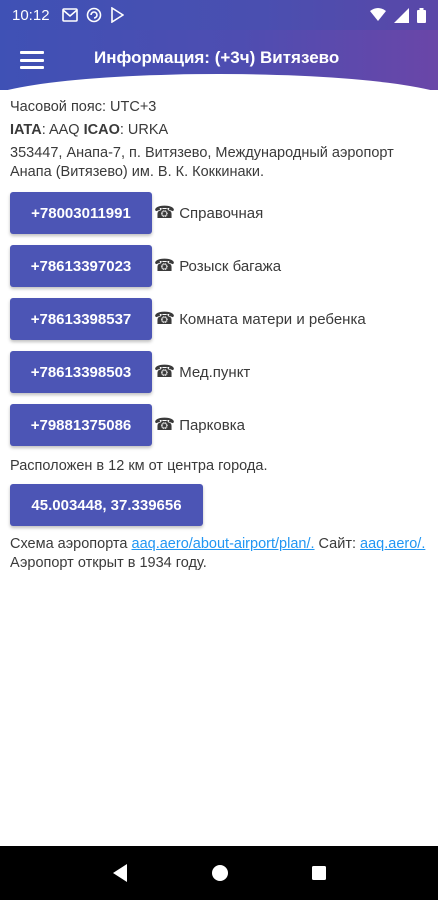 This screenshot has width=438, height=900. I want to click on back-icon, so click(120, 873).